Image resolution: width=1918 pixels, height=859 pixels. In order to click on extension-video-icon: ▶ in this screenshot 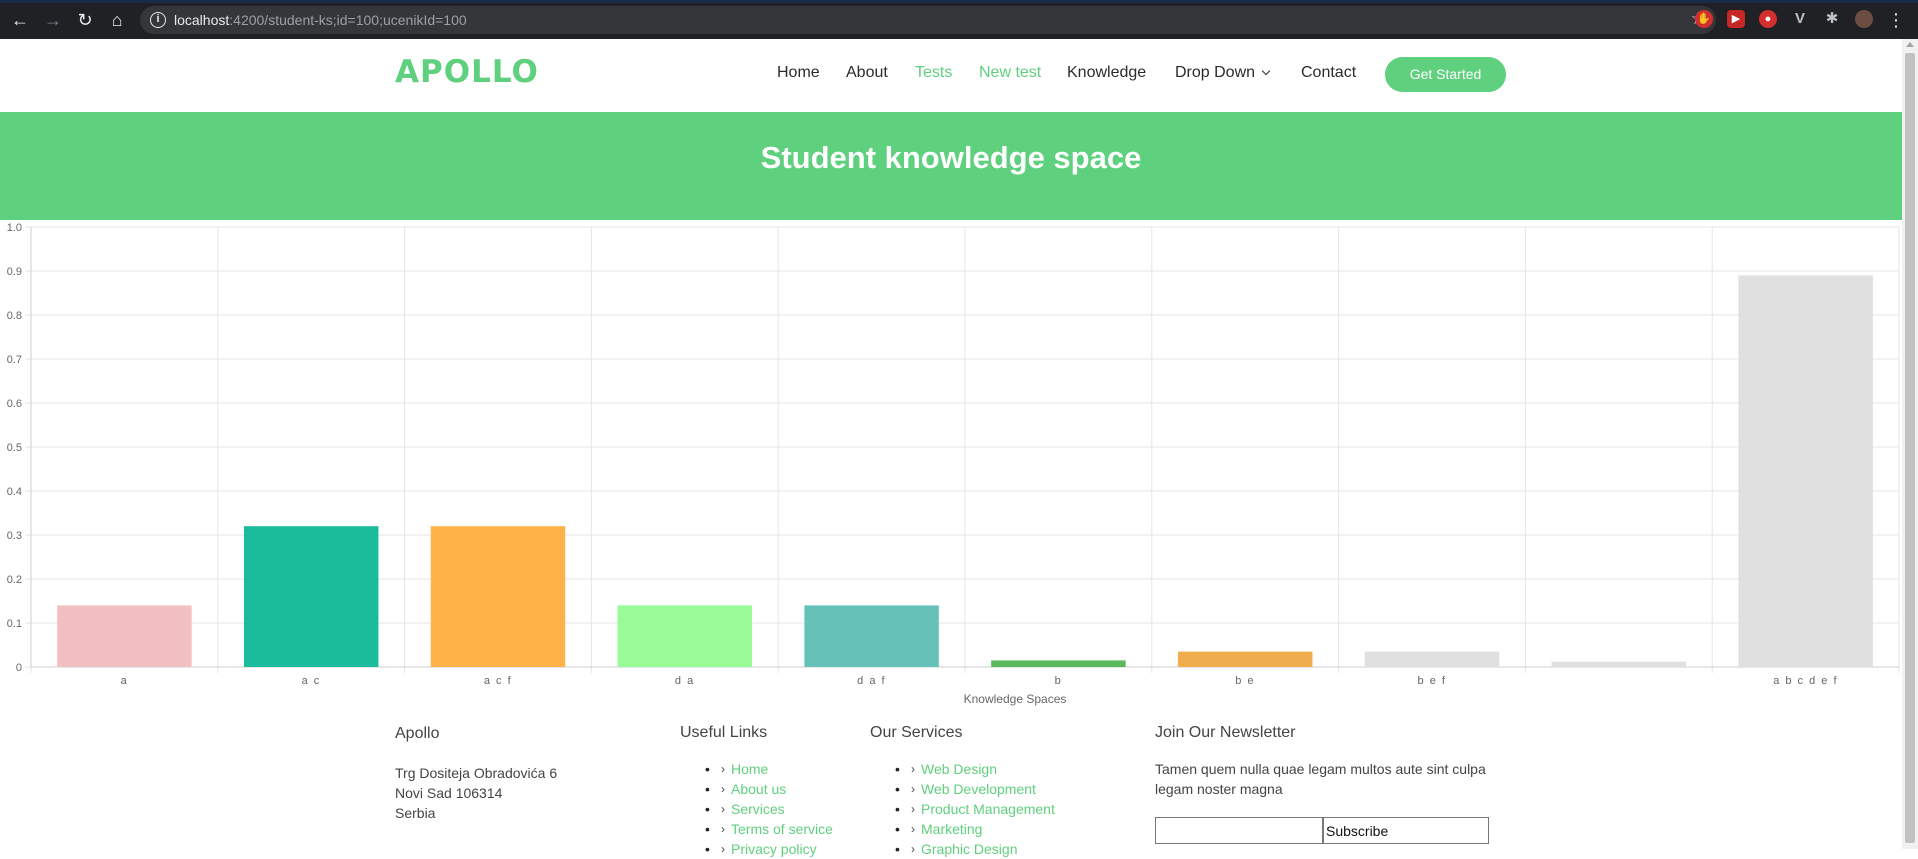, I will do `click(1736, 19)`.